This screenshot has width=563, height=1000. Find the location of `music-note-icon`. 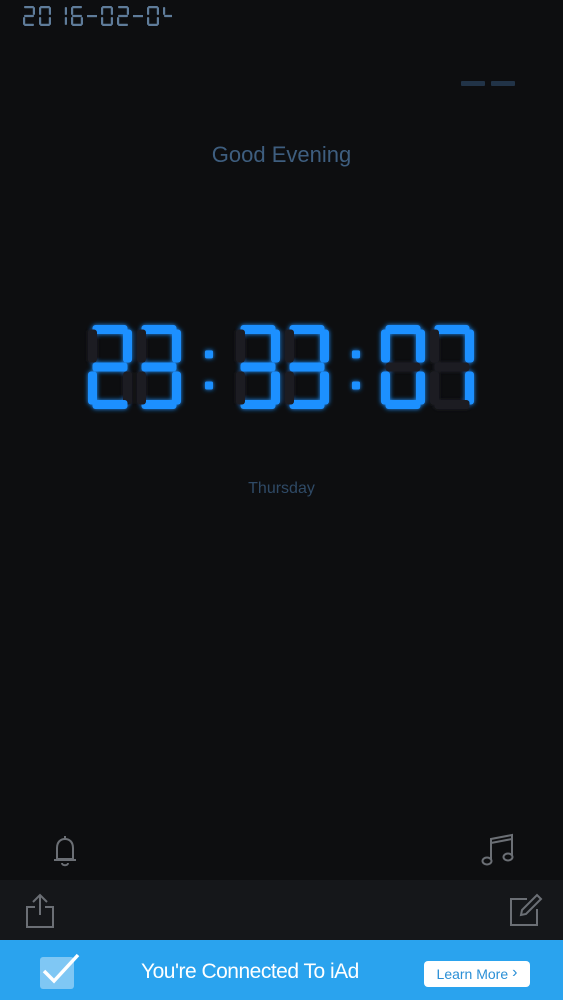

music-note-icon is located at coordinates (497, 849).